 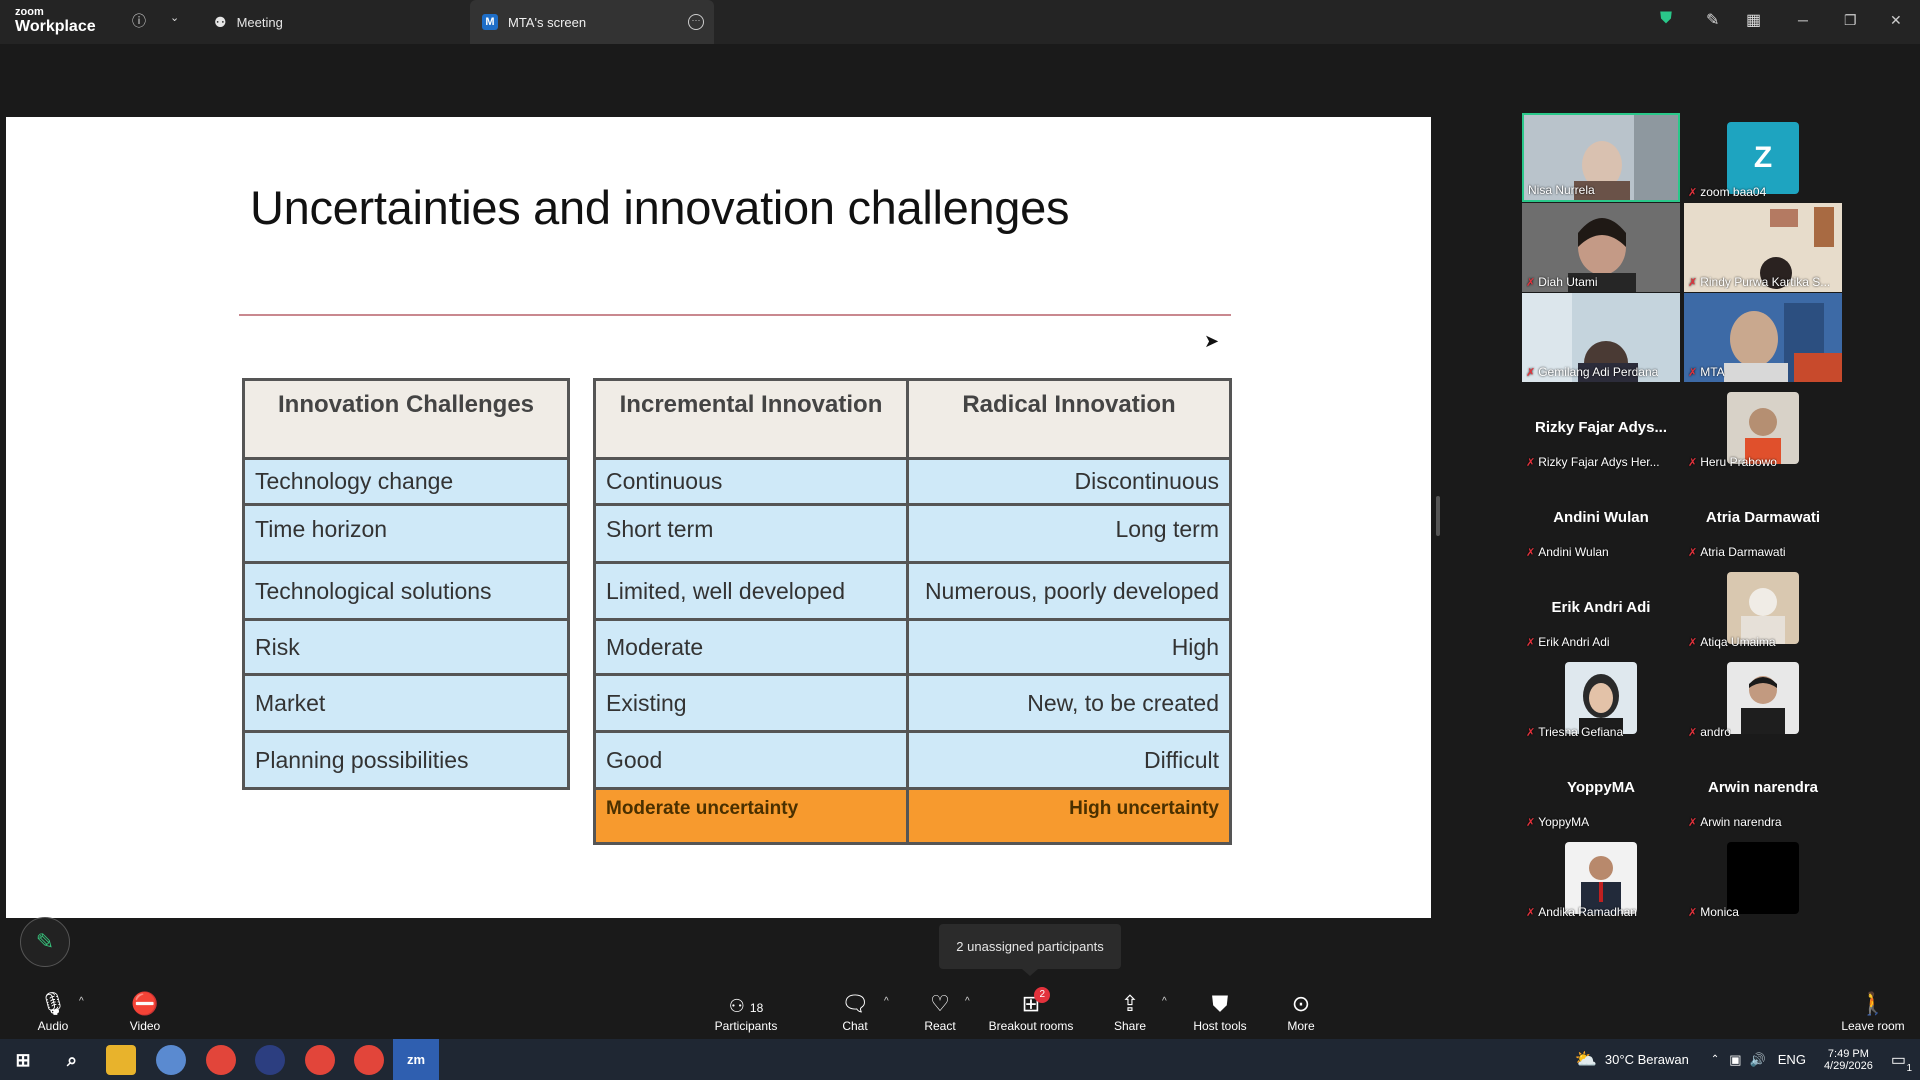 I want to click on participant-name: ✗ Atiqa Umaima, so click(x=1732, y=642).